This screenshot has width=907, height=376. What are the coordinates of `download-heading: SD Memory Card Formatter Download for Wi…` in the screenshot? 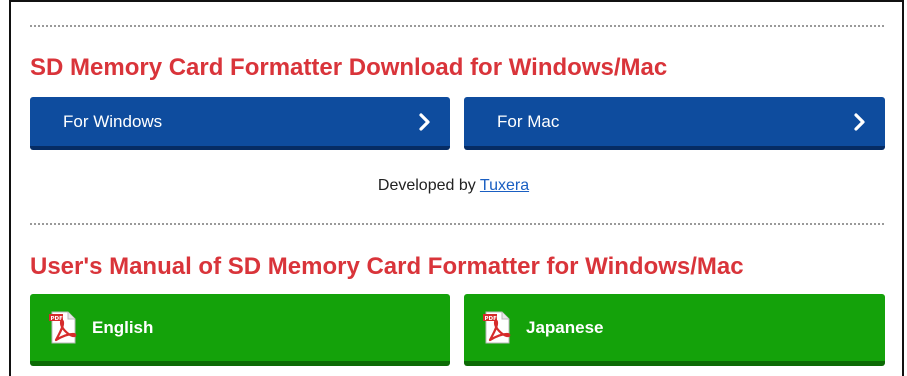 It's located at (349, 67).